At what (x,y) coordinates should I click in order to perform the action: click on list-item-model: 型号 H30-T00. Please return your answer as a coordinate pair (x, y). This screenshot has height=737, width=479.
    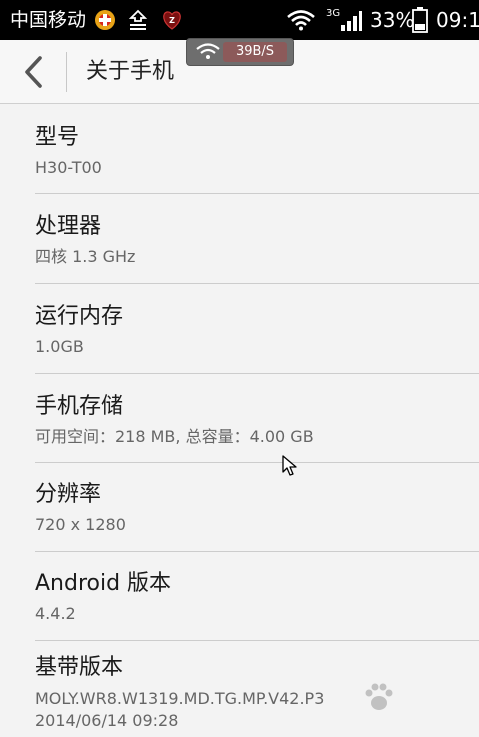
    Looking at the image, I should click on (239, 150).